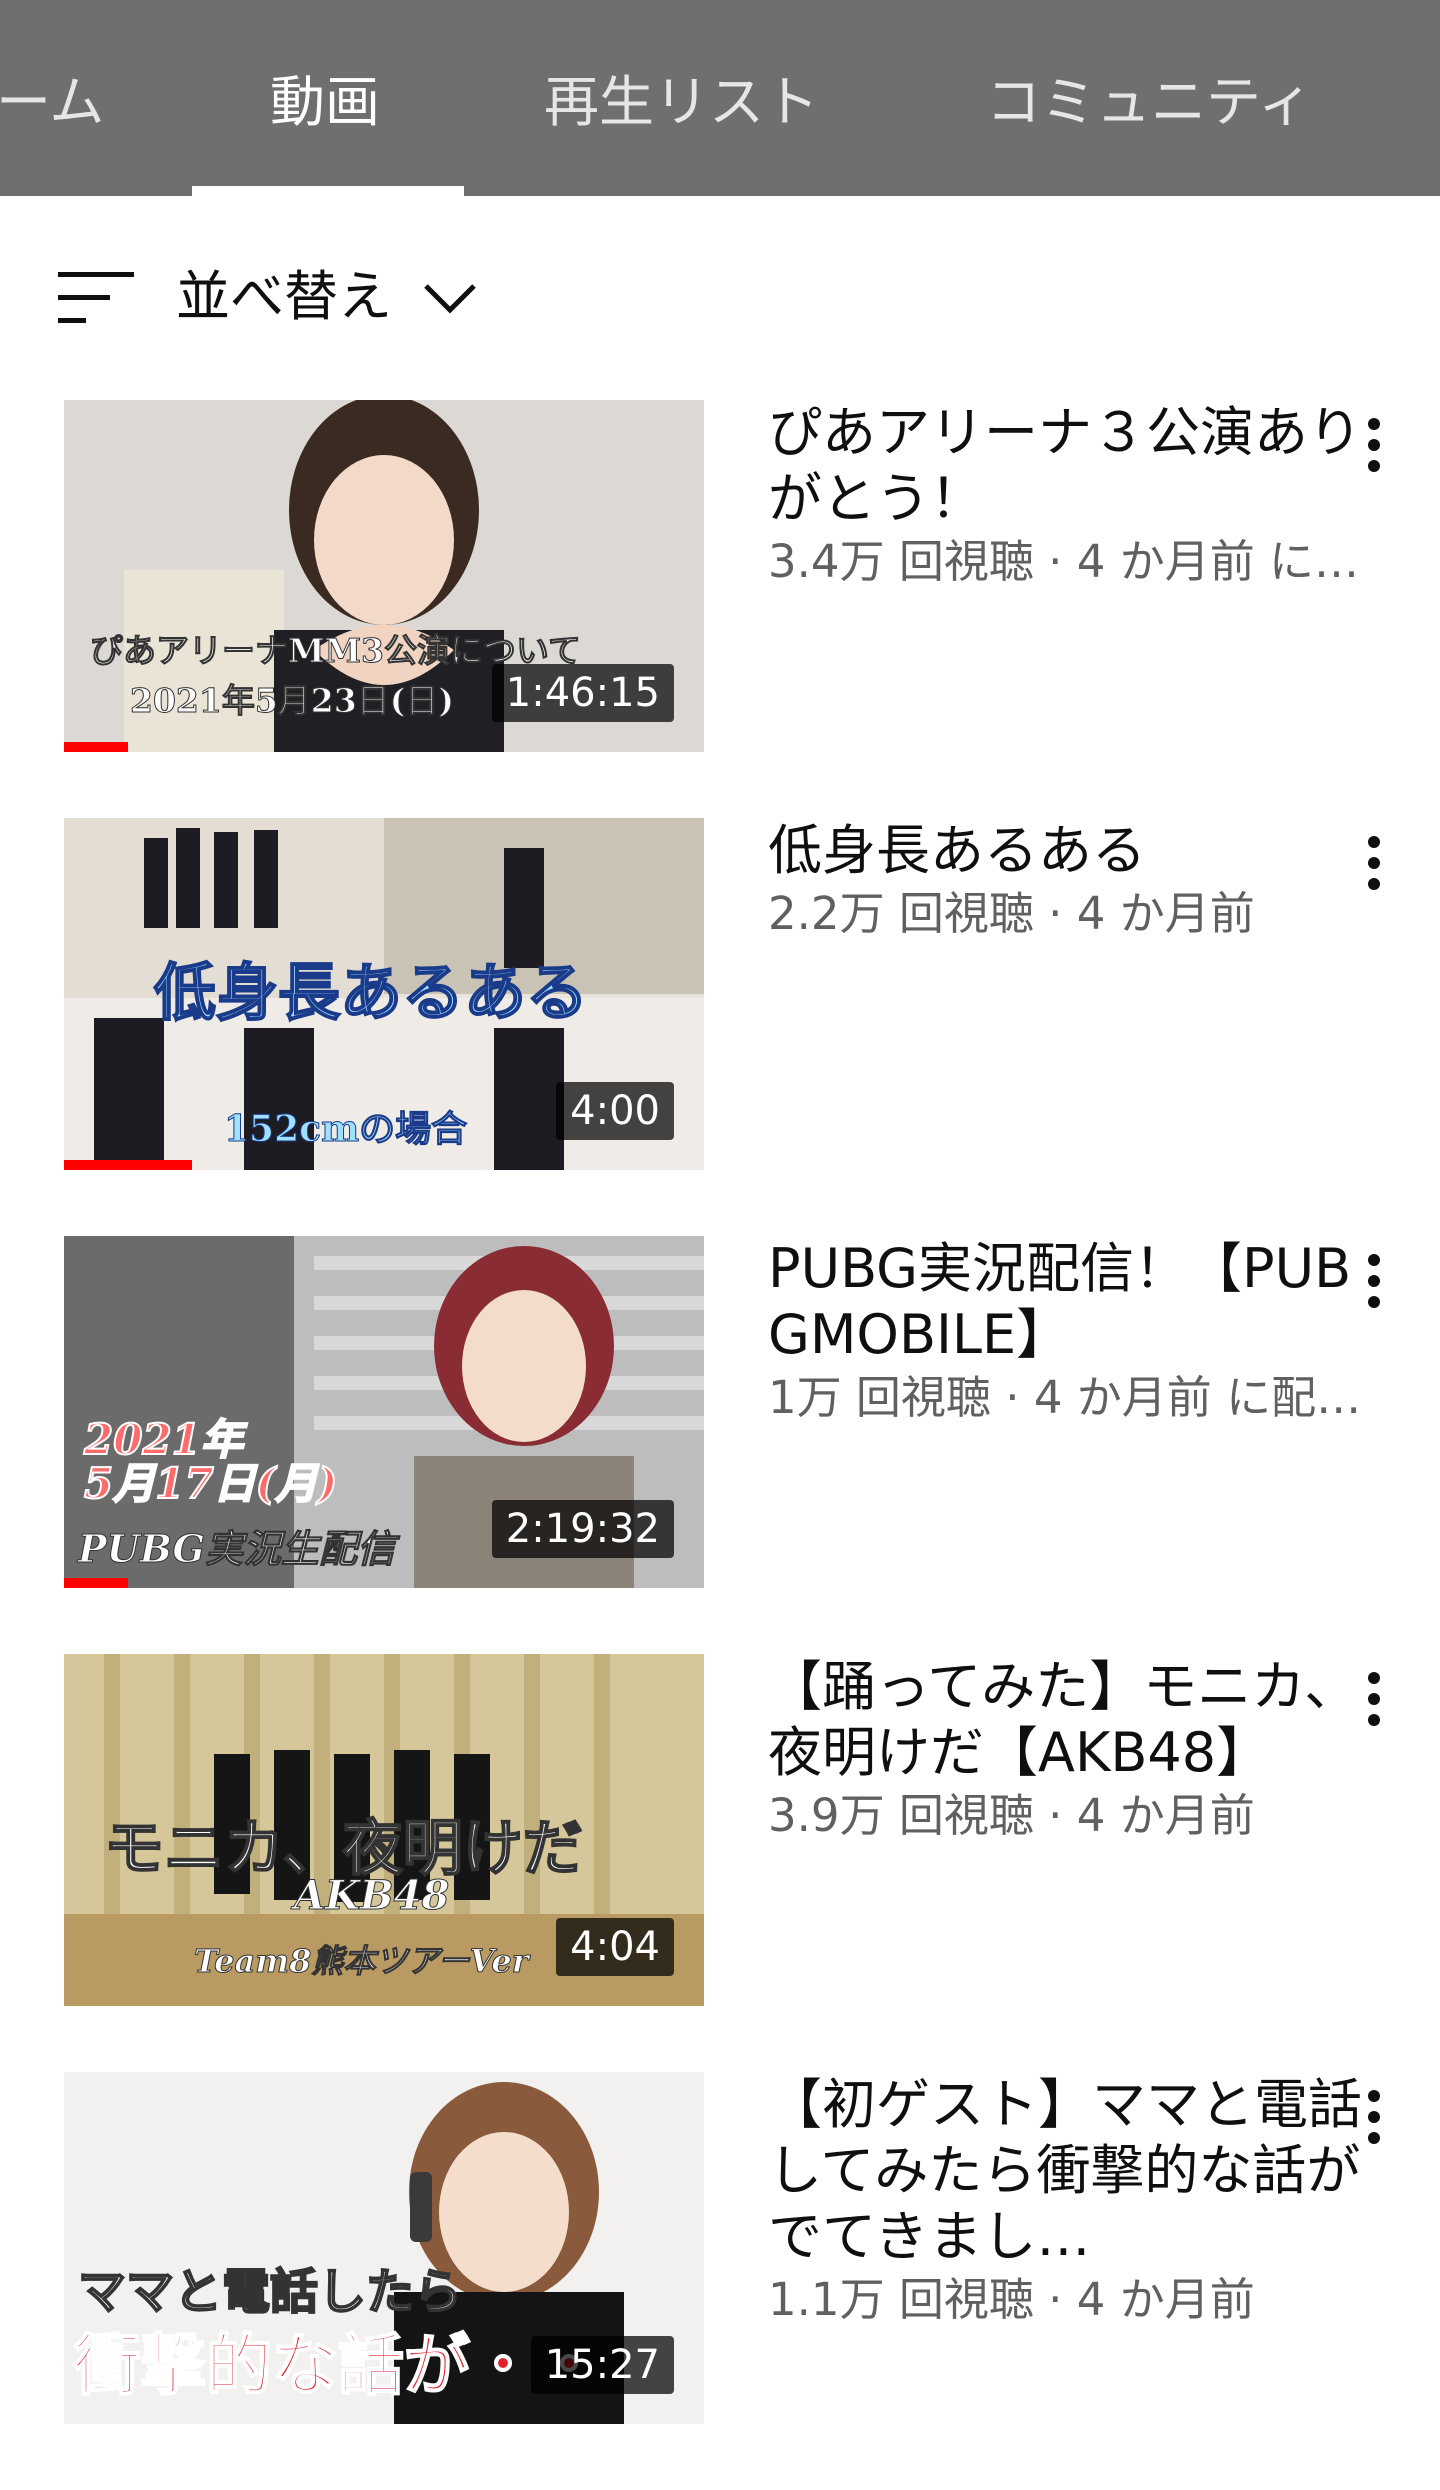 This screenshot has height=2490, width=1440. I want to click on active-tab-indicator, so click(328, 191).